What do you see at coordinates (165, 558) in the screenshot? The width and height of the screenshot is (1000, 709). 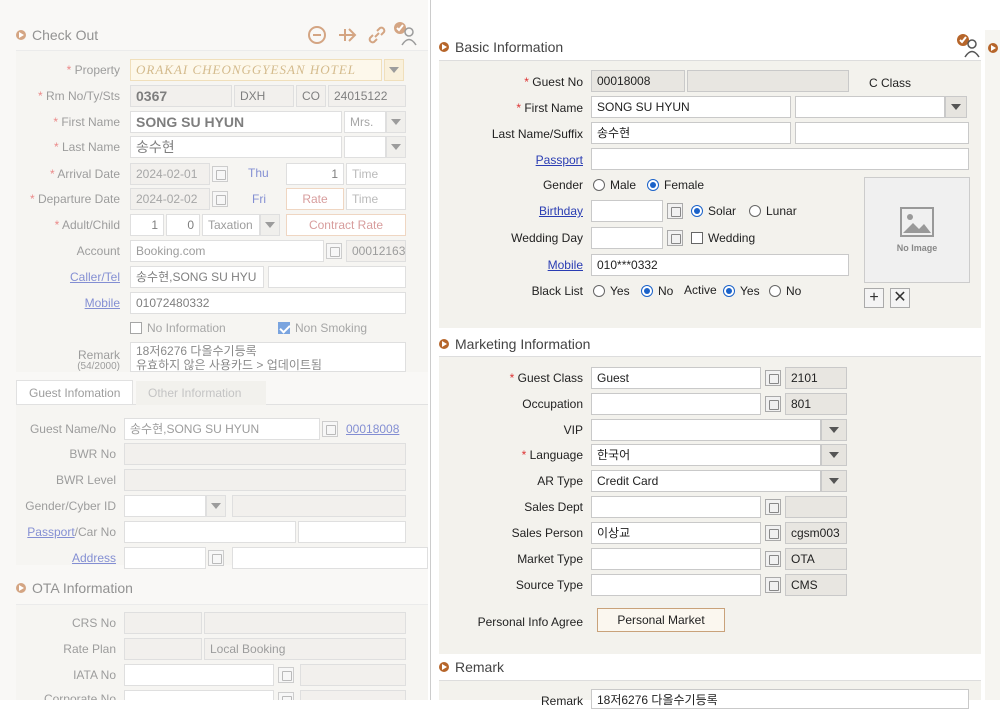 I see `address-zip-field` at bounding box center [165, 558].